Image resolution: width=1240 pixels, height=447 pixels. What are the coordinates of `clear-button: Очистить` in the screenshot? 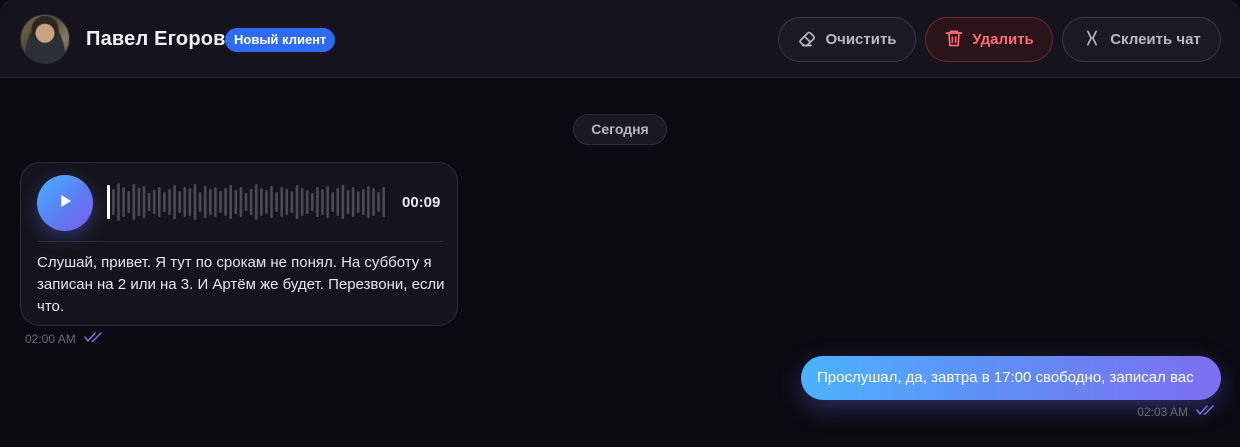 It's located at (847, 39).